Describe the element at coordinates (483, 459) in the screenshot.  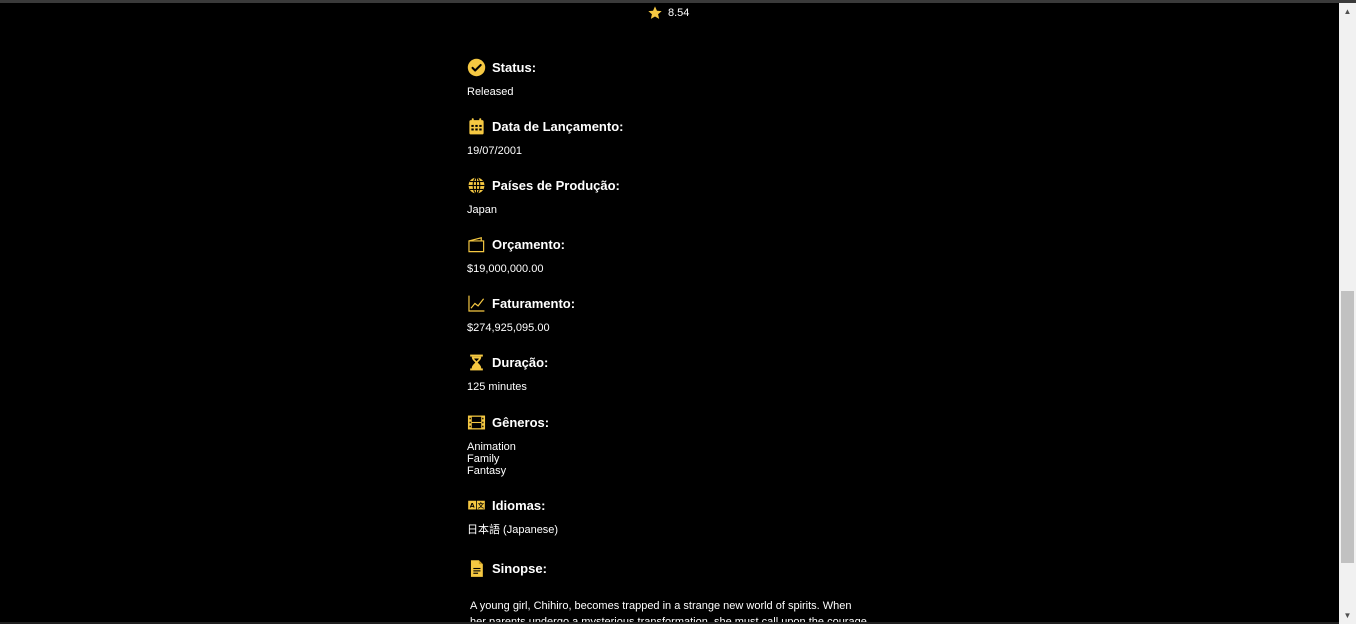
I see `genre-item: Family` at that location.